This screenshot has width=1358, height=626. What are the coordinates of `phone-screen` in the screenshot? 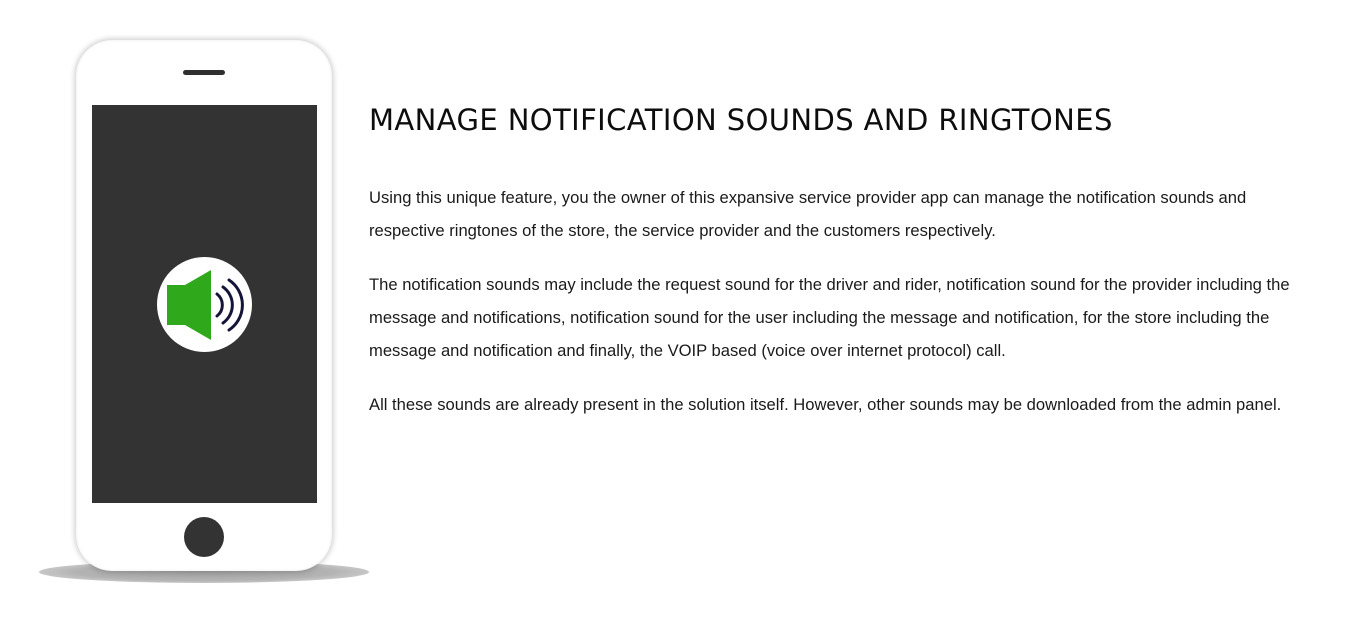 It's located at (204, 304).